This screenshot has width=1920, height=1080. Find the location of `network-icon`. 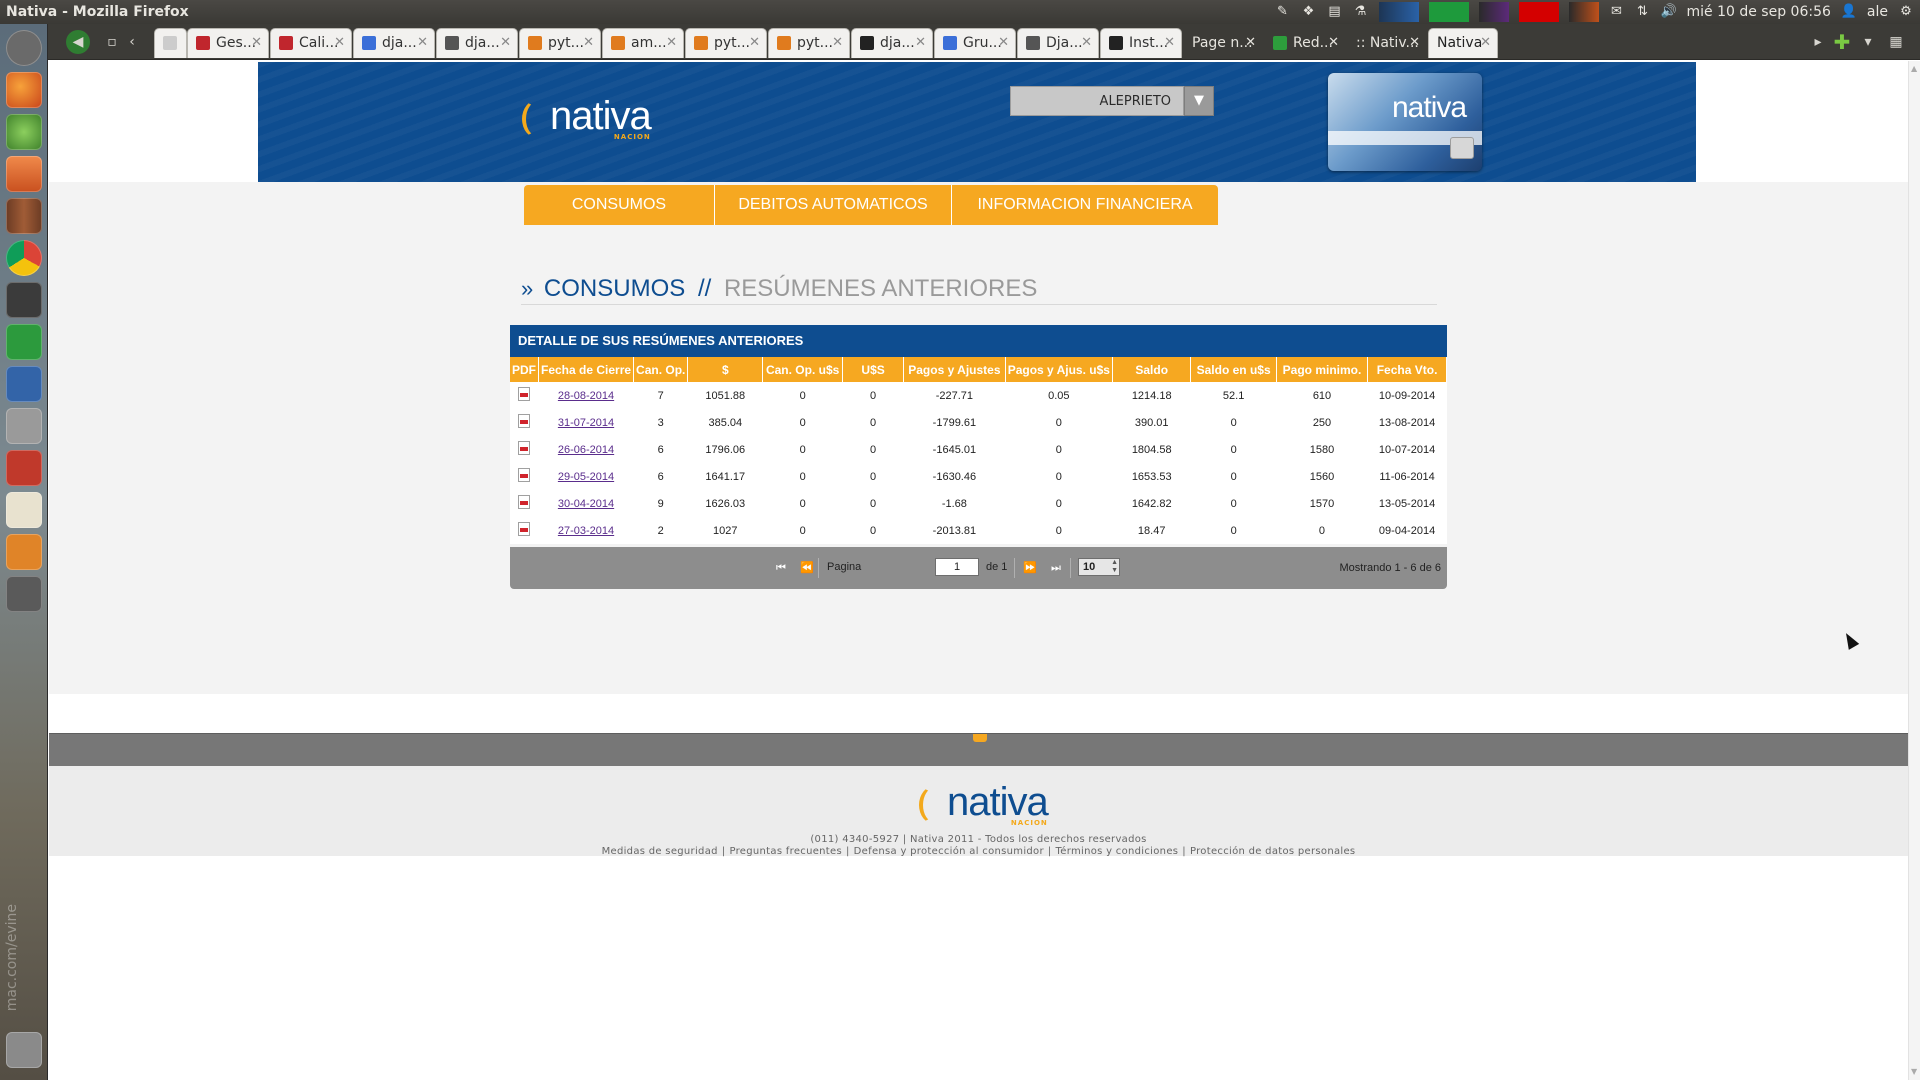

network-icon is located at coordinates (24, 132).